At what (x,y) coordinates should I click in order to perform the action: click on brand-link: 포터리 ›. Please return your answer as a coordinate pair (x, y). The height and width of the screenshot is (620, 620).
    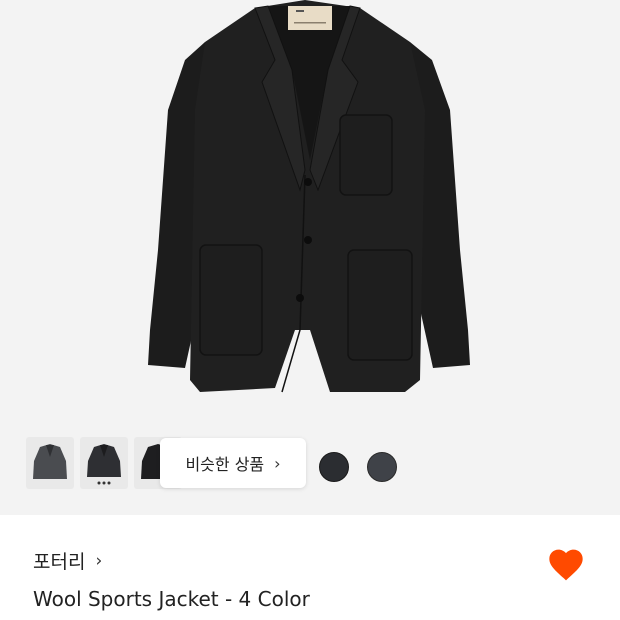
    Looking at the image, I should click on (67, 560).